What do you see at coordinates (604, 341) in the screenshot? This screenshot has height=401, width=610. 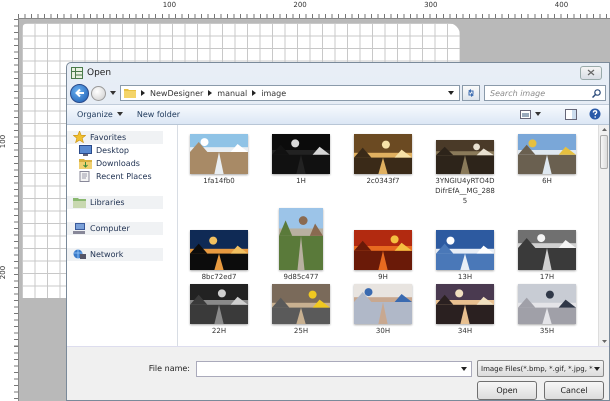 I see `scroll-down-icon` at bounding box center [604, 341].